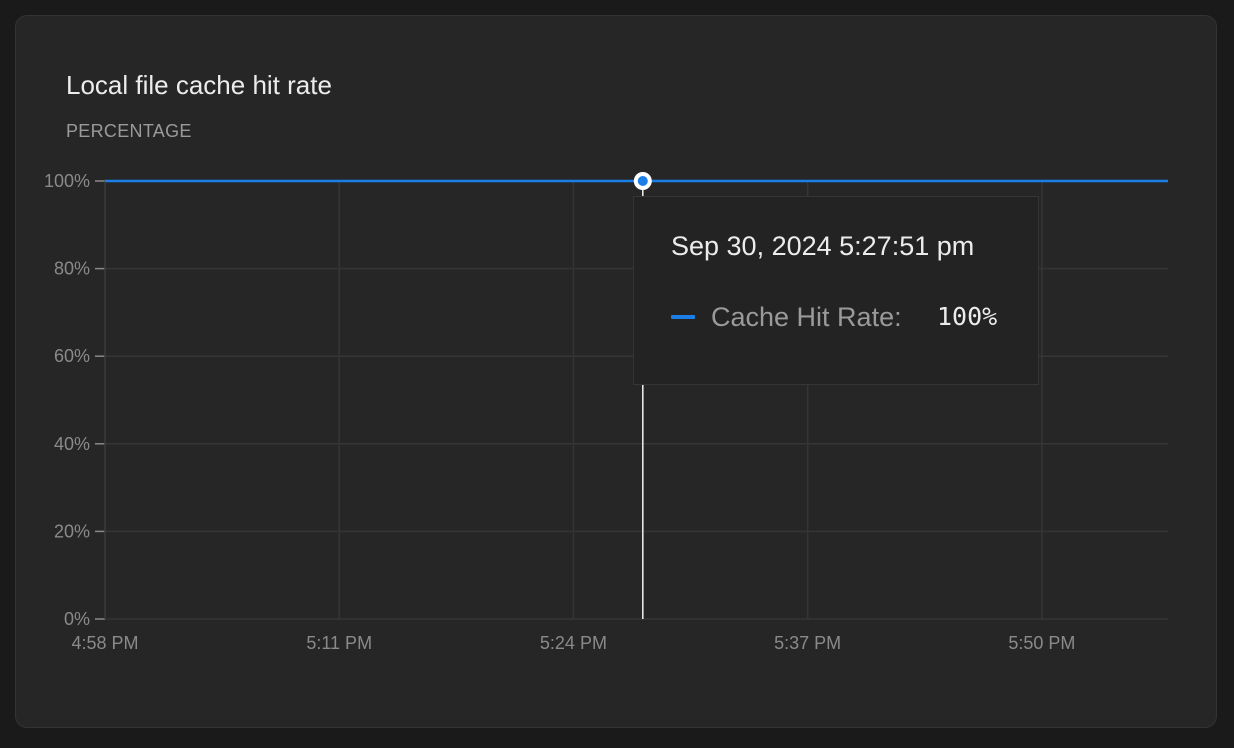  Describe the element at coordinates (807, 643) in the screenshot. I see `x-tick-label: 5:37 PM` at that location.